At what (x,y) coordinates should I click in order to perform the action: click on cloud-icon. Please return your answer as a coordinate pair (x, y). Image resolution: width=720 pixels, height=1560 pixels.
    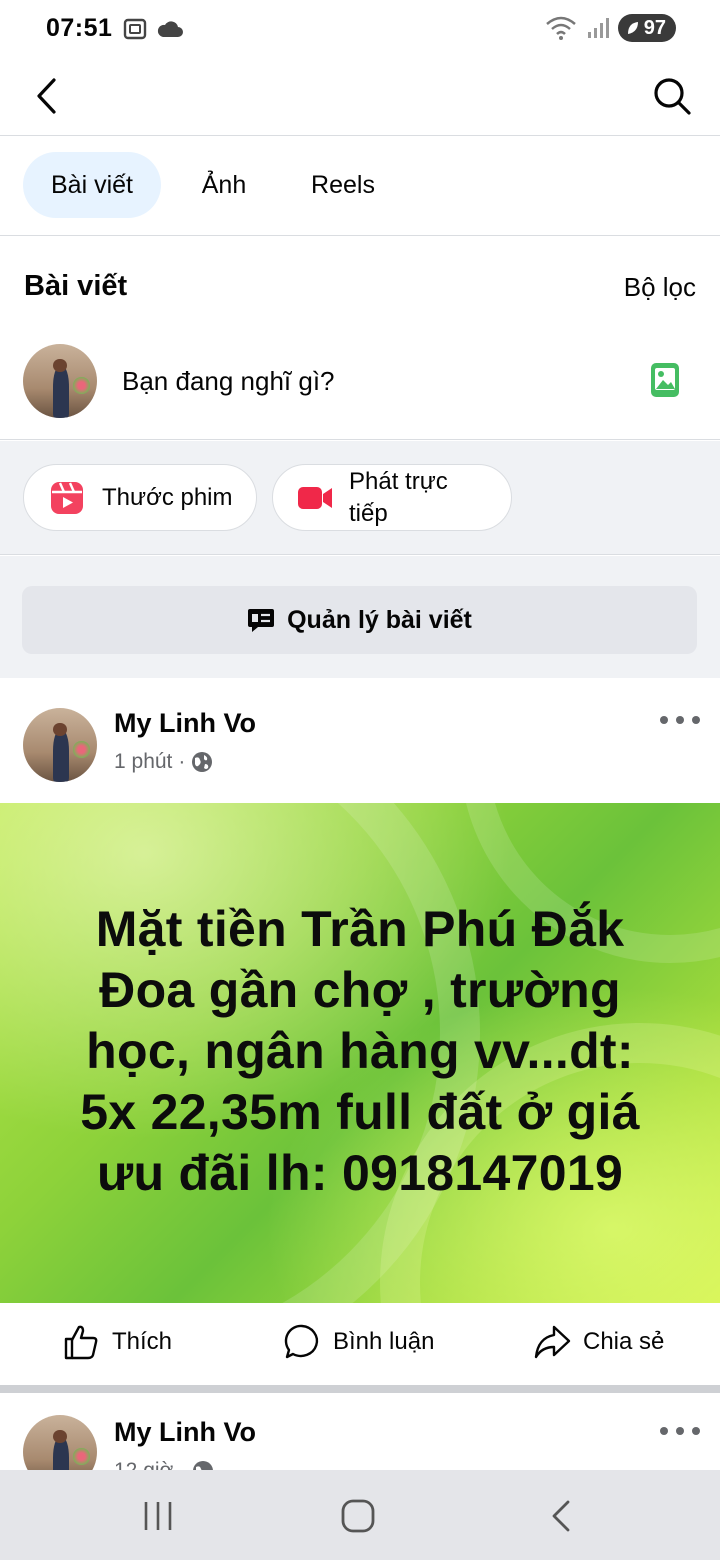
    Looking at the image, I should click on (170, 29).